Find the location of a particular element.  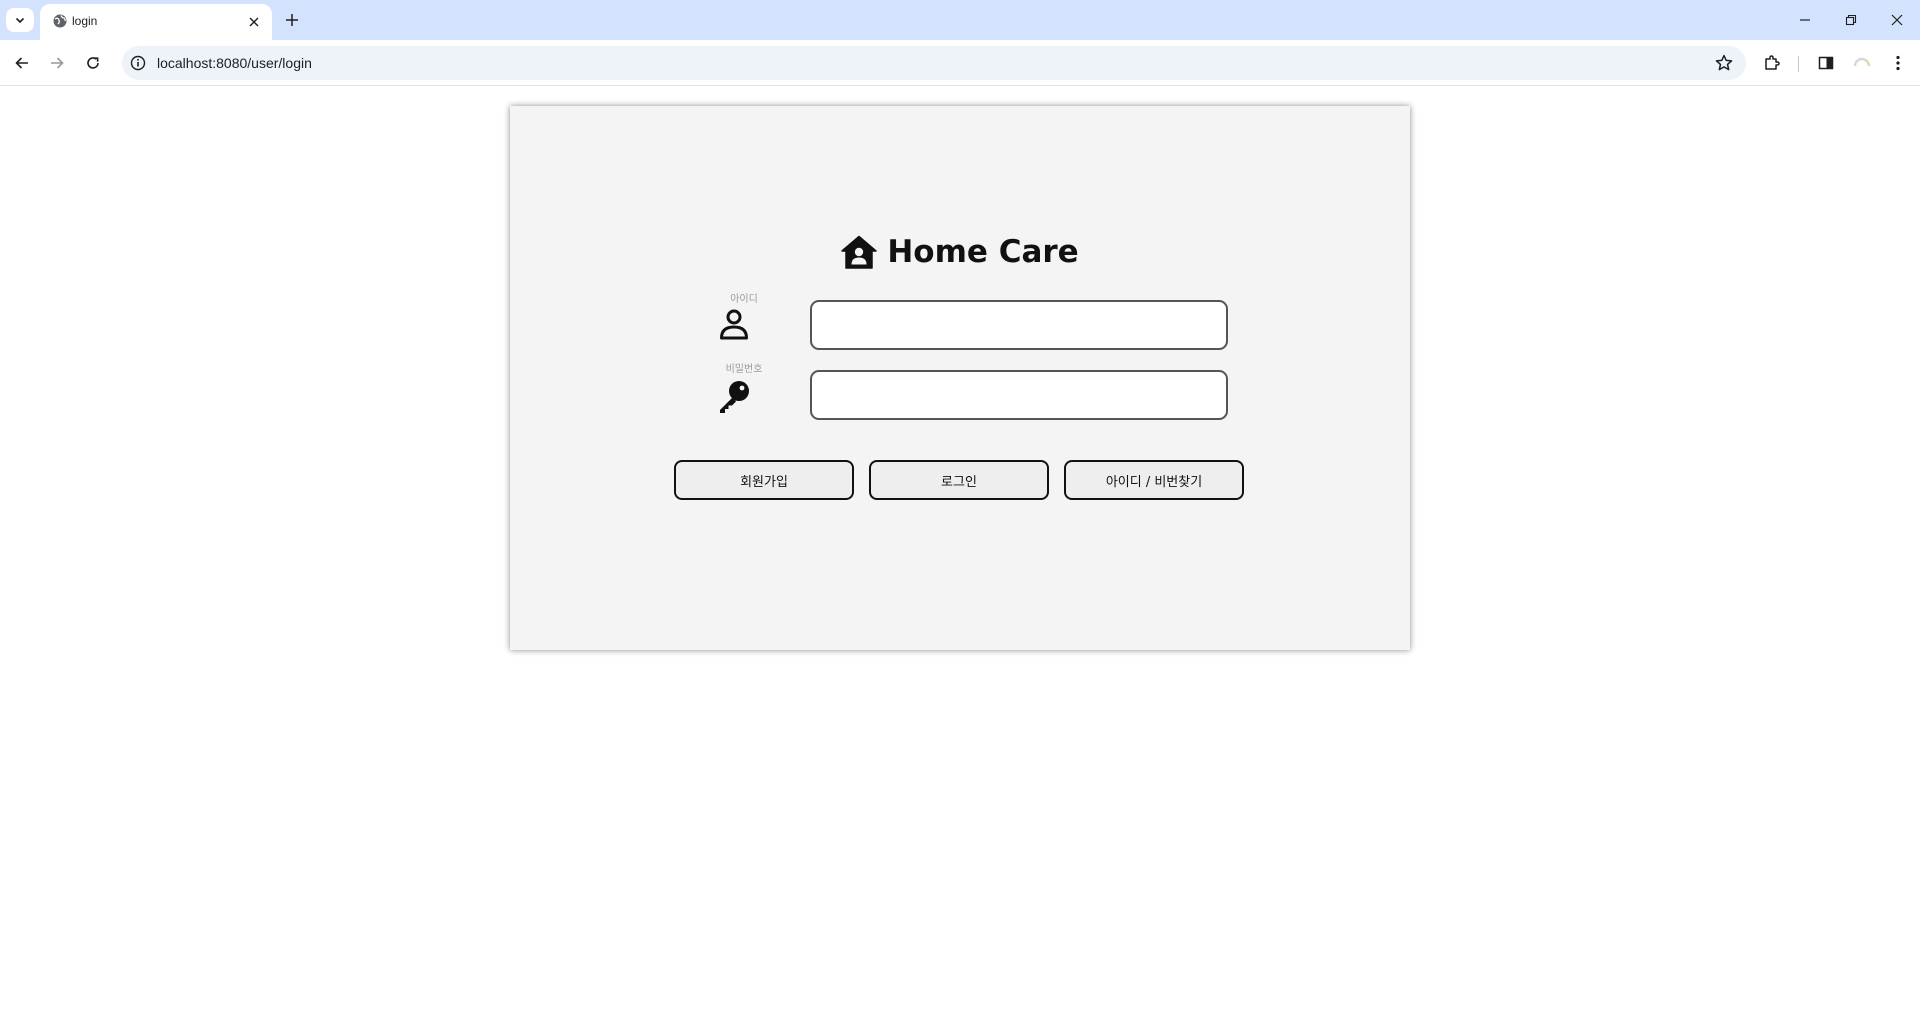

password-label: 비밀번호 is located at coordinates (744, 369).